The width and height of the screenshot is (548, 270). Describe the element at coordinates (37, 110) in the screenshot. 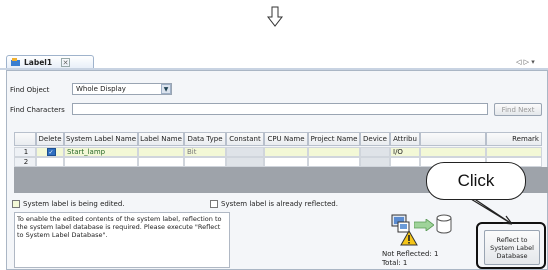

I see `find-characters-label: Find Characters` at that location.